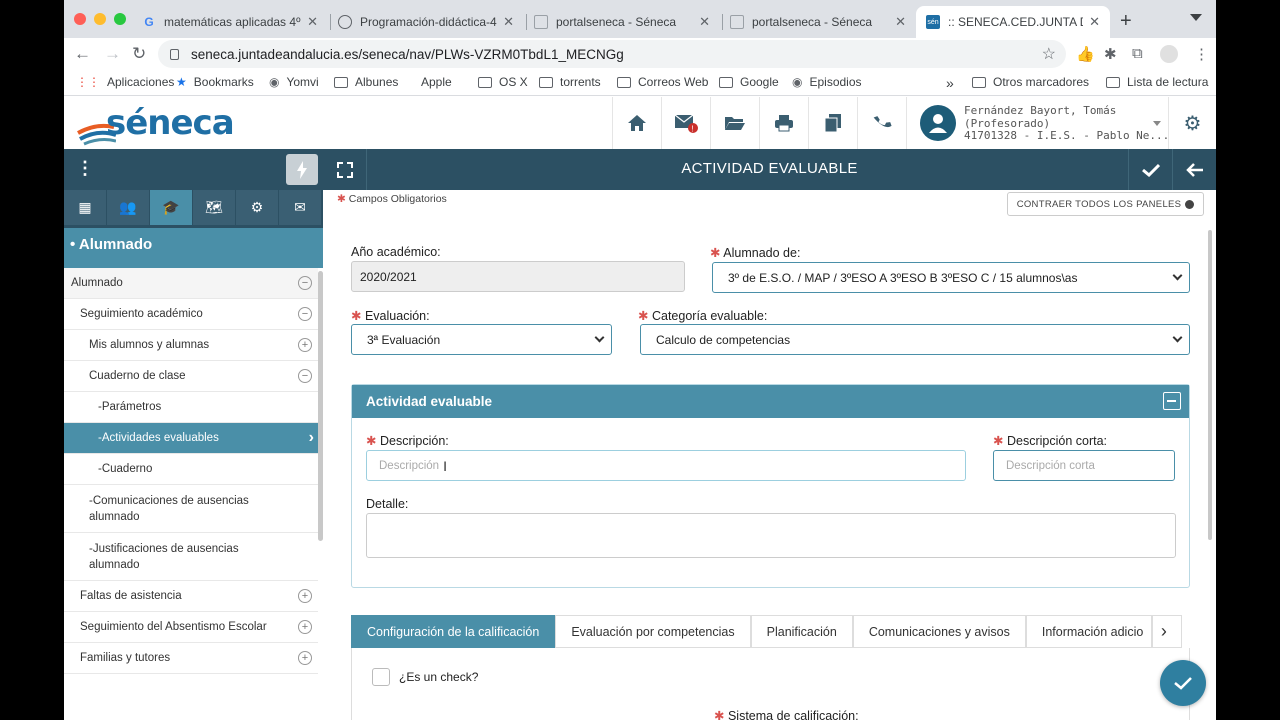  What do you see at coordinates (191, 627) in the screenshot?
I see `sidebar-item-absentismo: Seguimiento del Absentismo Escolar +` at bounding box center [191, 627].